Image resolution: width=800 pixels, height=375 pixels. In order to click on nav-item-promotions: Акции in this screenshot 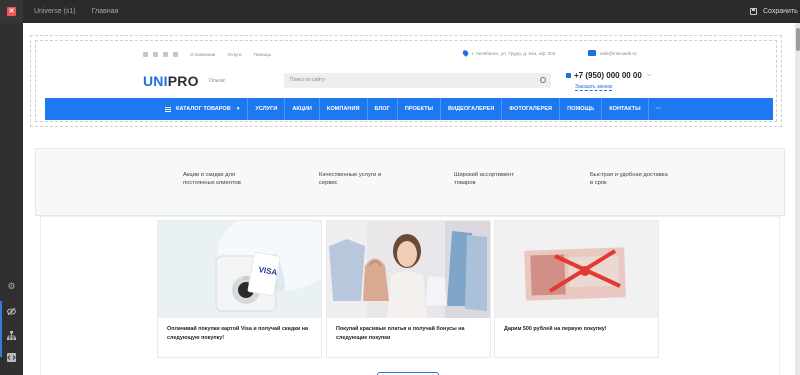, I will do `click(302, 109)`.